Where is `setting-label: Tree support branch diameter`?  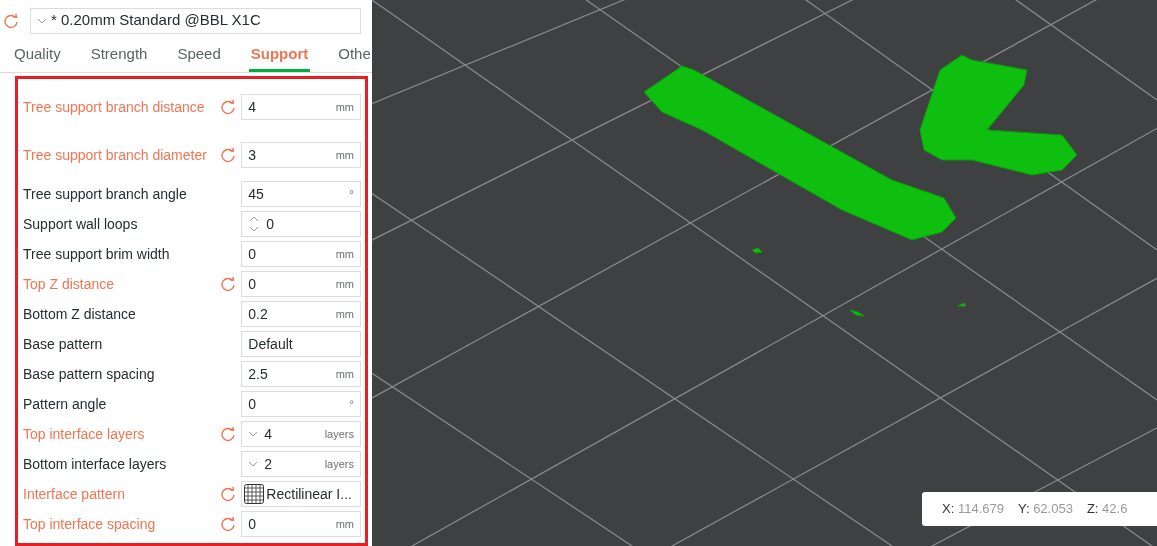 setting-label: Tree support branch diameter is located at coordinates (115, 155).